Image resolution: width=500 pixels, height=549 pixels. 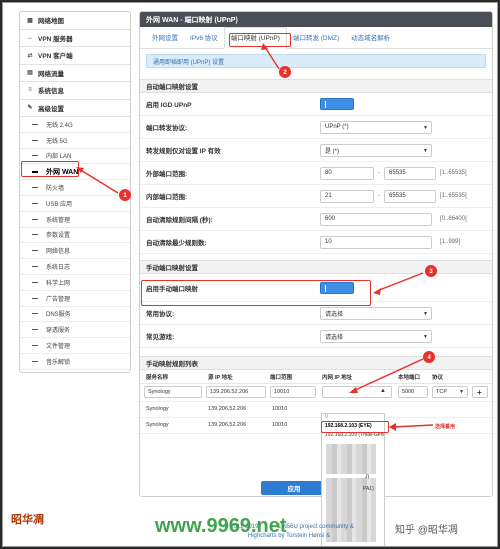 What do you see at coordinates (376, 219) in the screenshot?
I see `clean-interval-input: 600` at bounding box center [376, 219].